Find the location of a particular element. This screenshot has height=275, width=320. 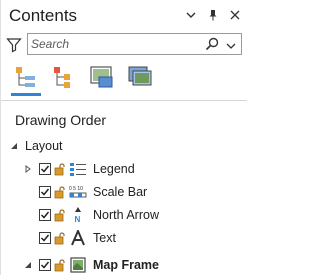

list-by-selection-button is located at coordinates (102, 77).